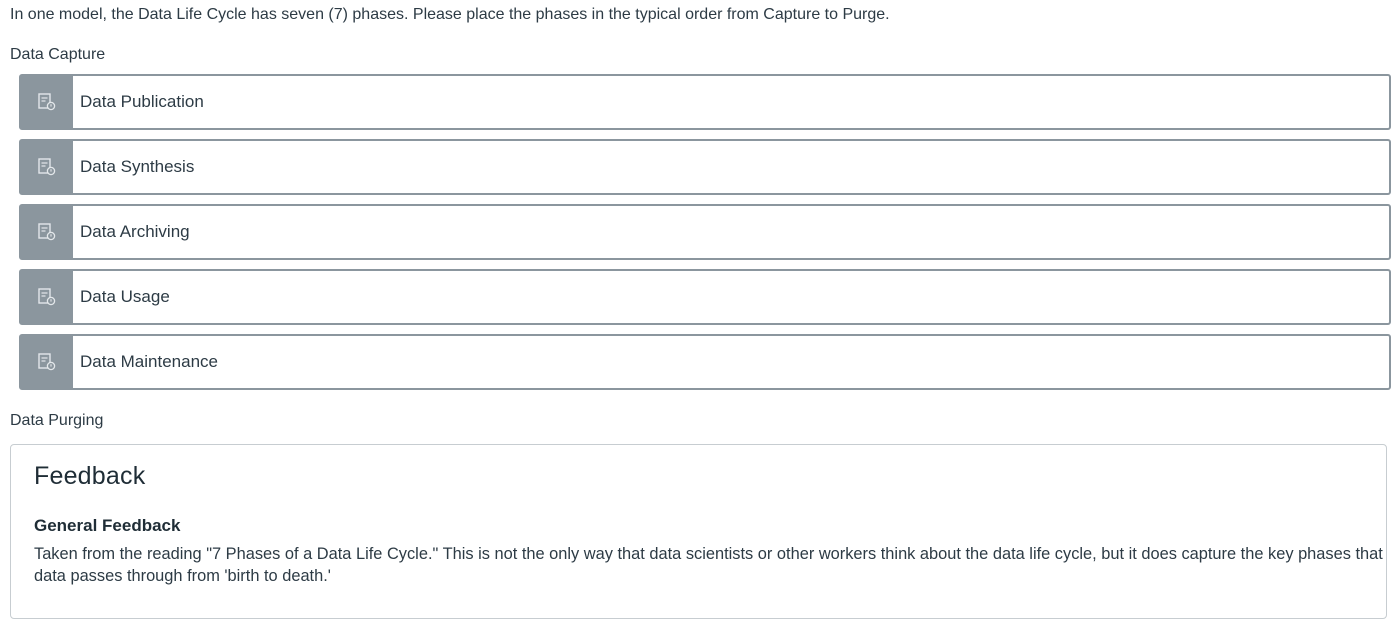  What do you see at coordinates (705, 102) in the screenshot?
I see `ordering-item: Data Publication` at bounding box center [705, 102].